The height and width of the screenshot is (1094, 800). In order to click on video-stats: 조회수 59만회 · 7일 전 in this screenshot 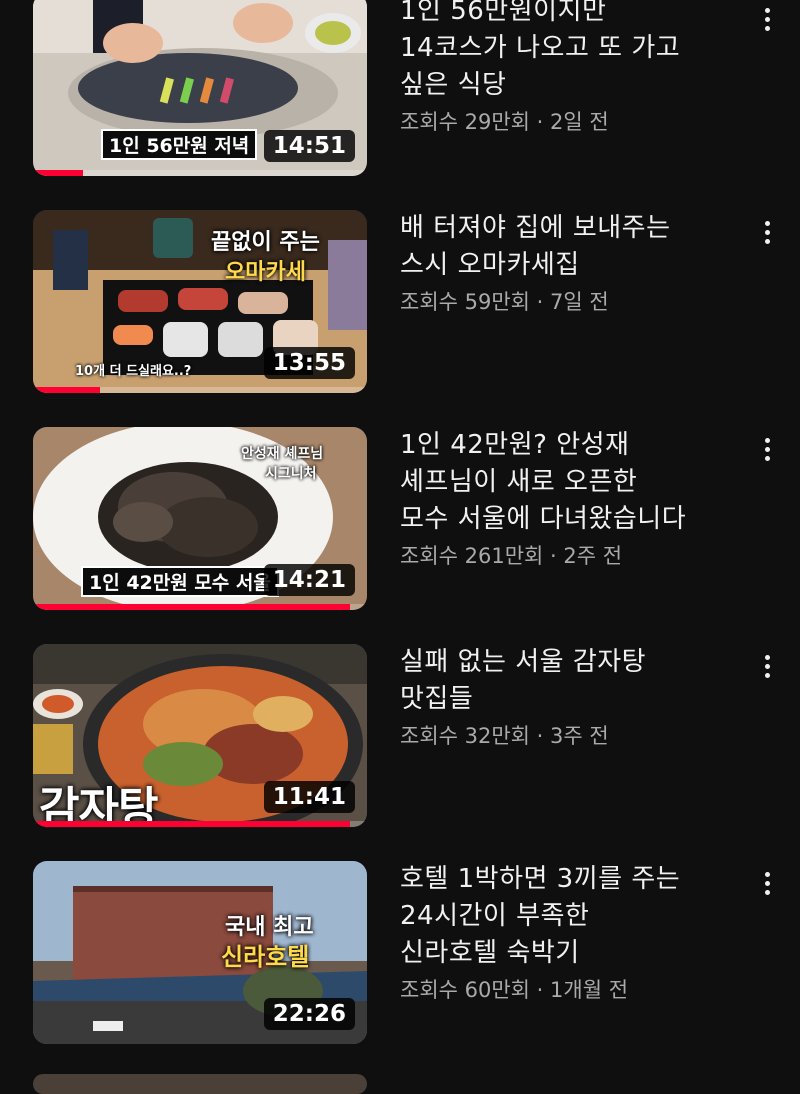, I will do `click(565, 301)`.